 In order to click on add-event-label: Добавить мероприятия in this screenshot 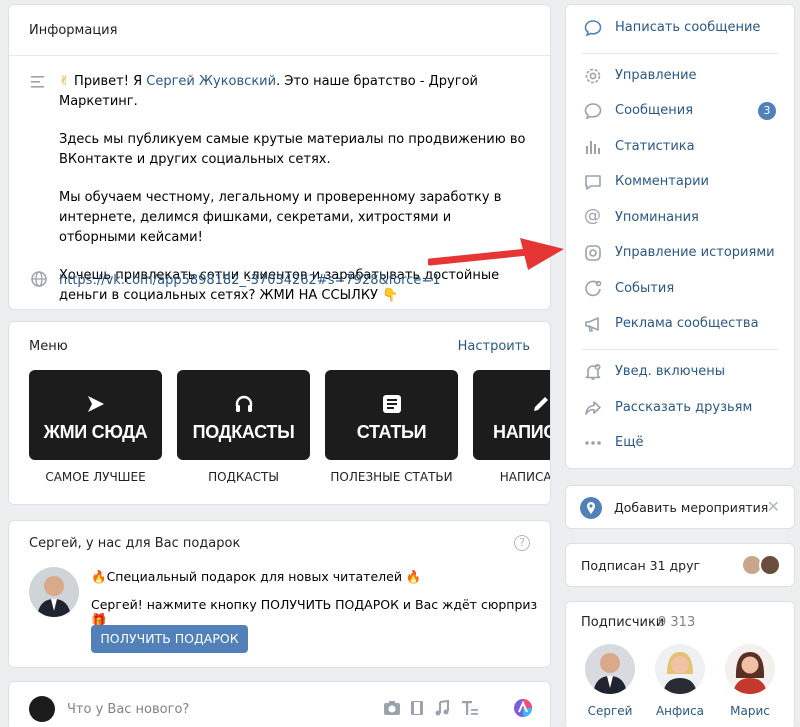, I will do `click(691, 507)`.